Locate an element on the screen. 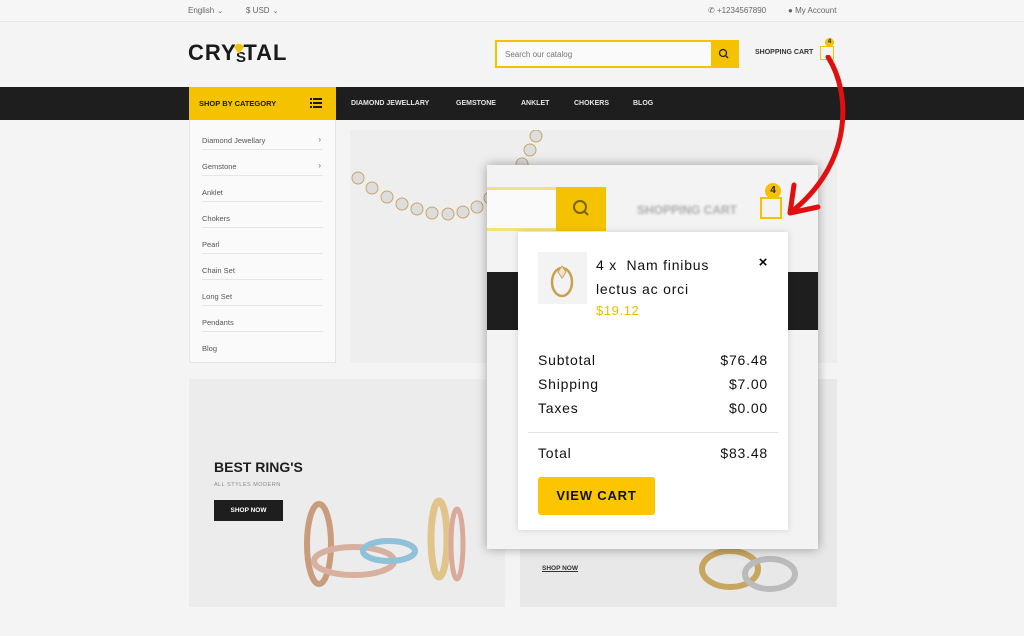 The height and width of the screenshot is (636, 1024). ring-image is located at coordinates (562, 281).